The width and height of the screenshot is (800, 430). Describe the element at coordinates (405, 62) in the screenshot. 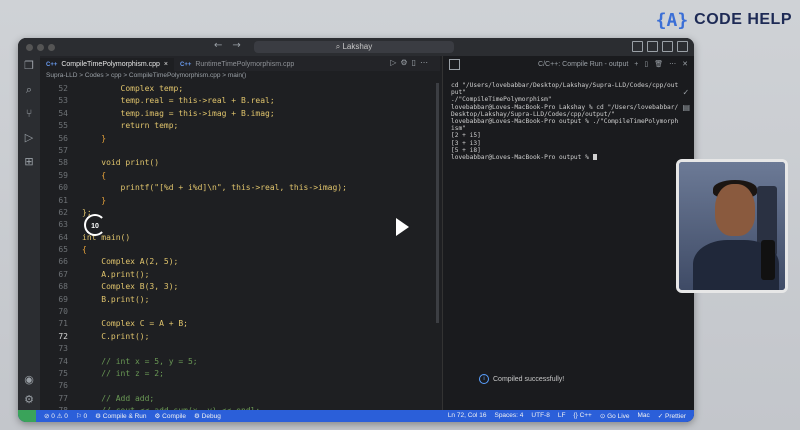

I see `settings-icon: ⚙` at that location.